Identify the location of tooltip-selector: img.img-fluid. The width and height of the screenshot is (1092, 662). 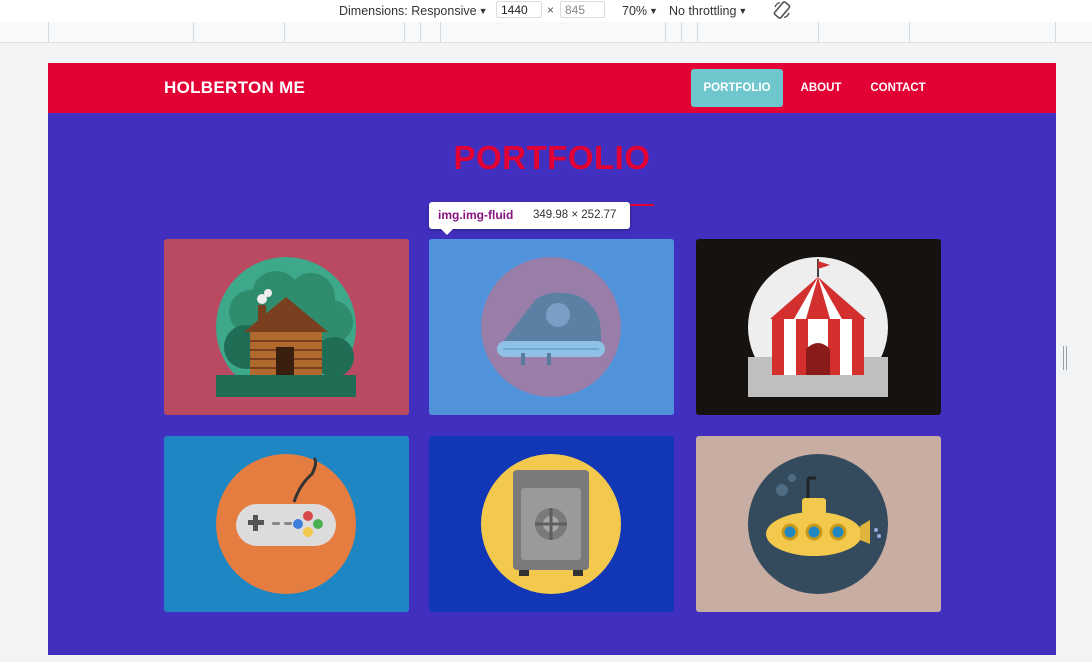
(476, 215).